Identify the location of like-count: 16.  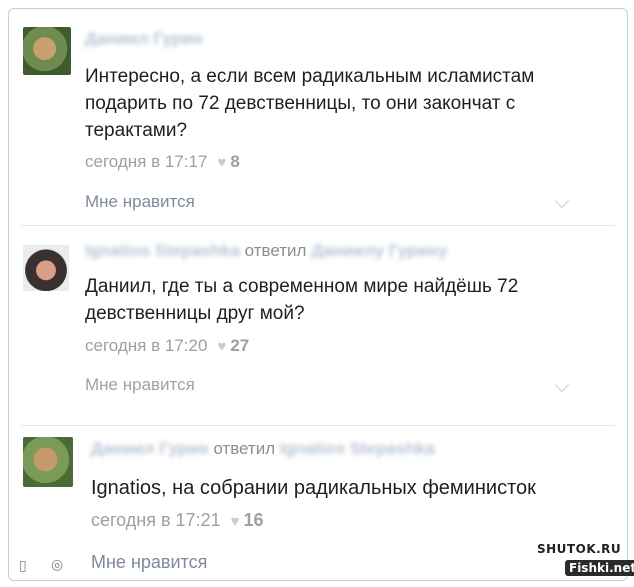
(254, 520).